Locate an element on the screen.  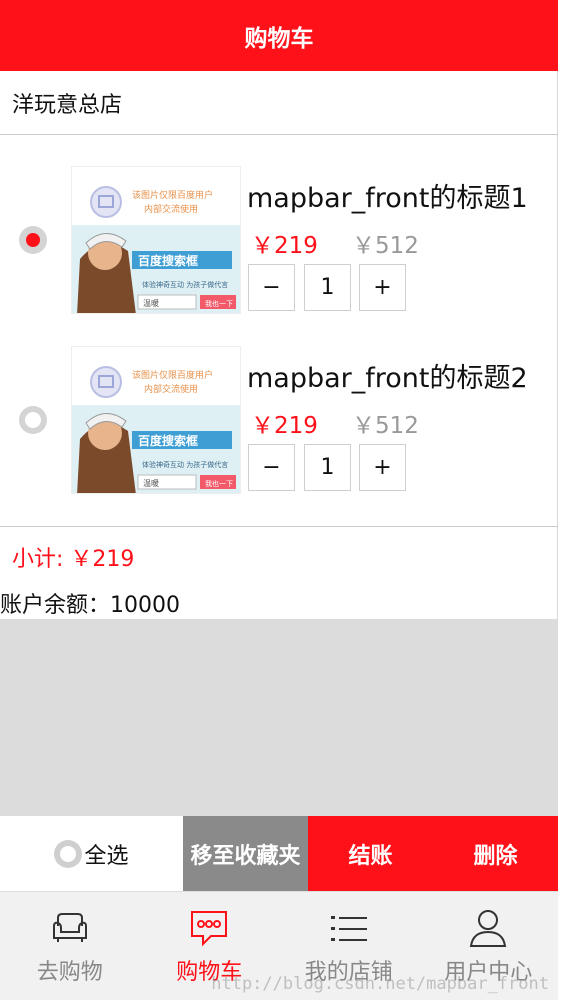
account-balance: 账户余额：10000 is located at coordinates (90, 605).